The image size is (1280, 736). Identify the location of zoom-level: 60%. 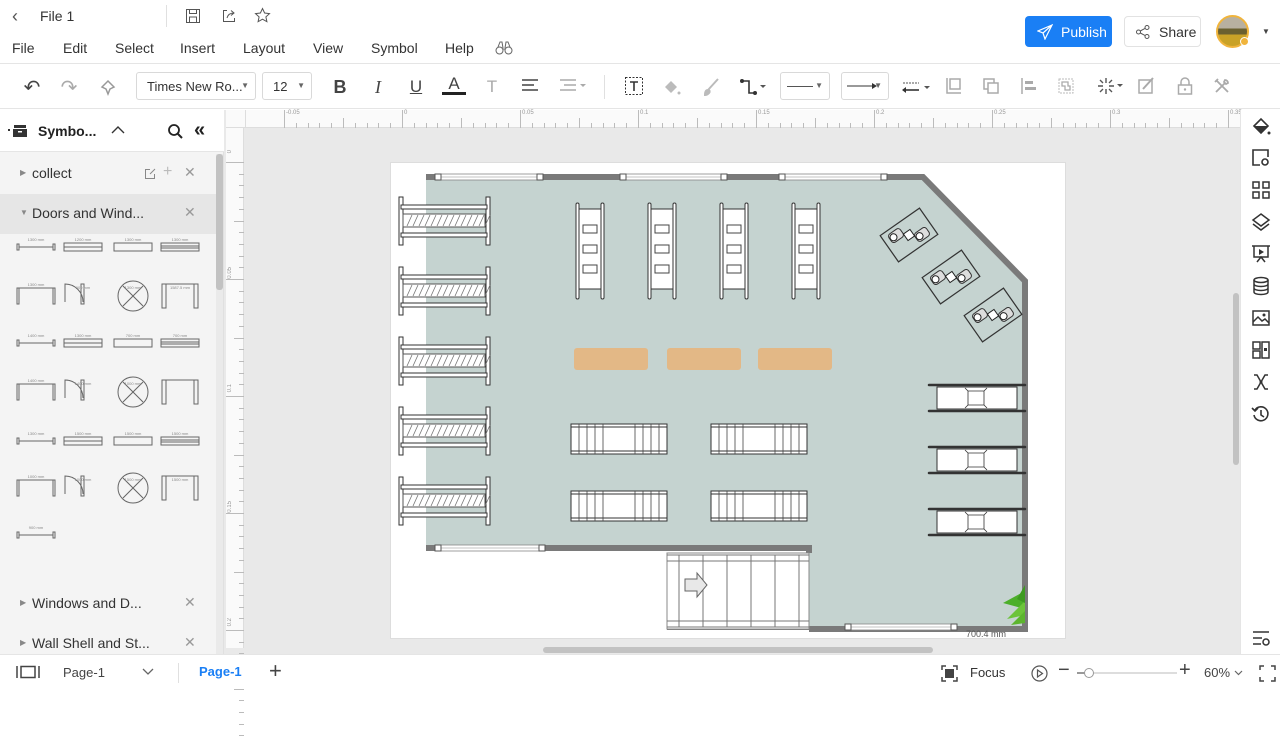
(1217, 672).